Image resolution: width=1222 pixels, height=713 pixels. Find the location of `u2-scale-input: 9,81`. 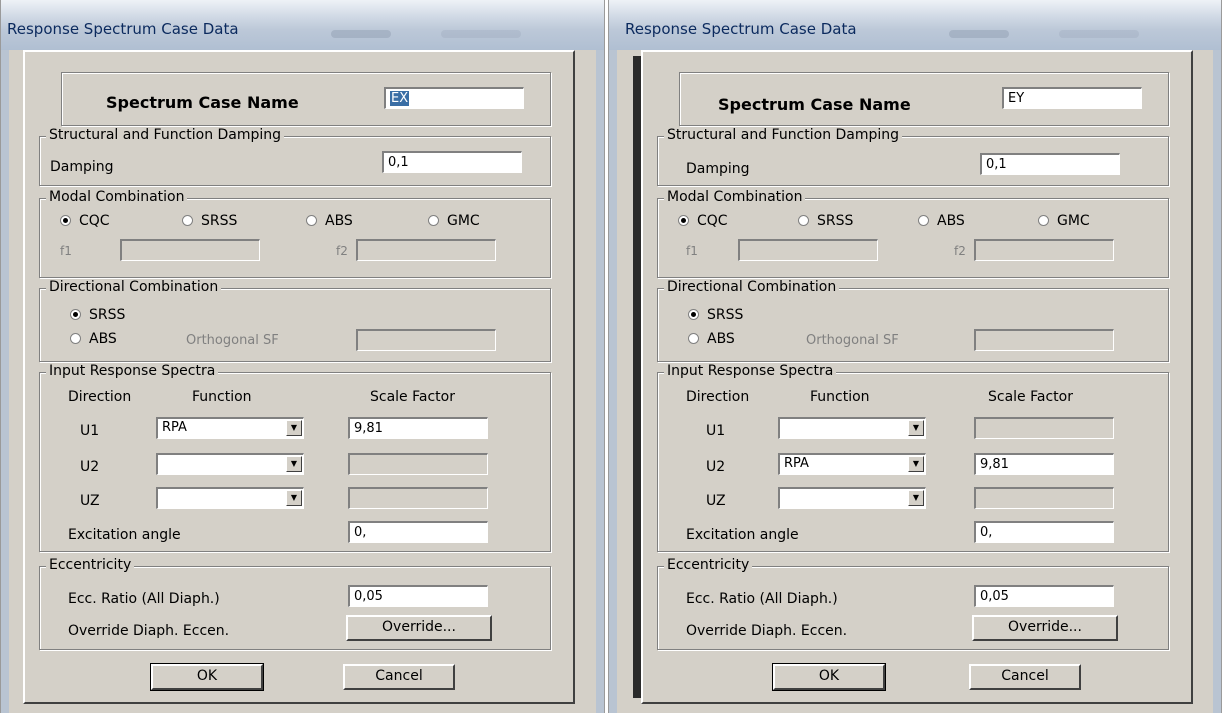

u2-scale-input: 9,81 is located at coordinates (1044, 464).